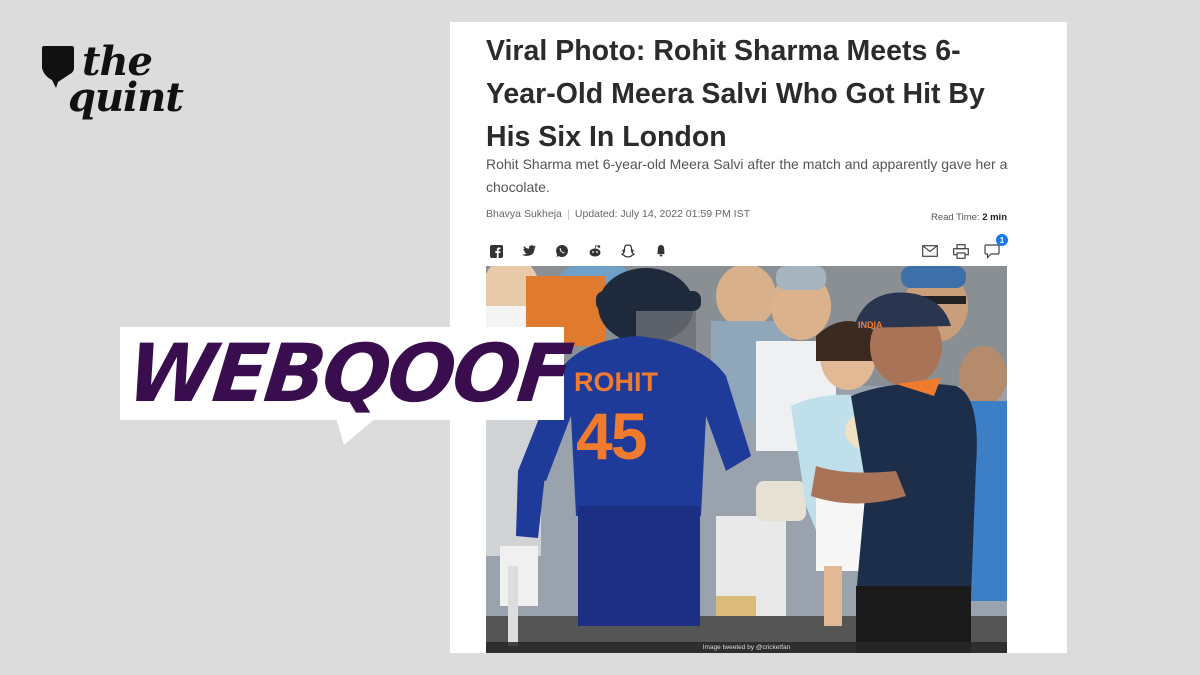 The image size is (1200, 675). What do you see at coordinates (349, 373) in the screenshot?
I see `webqoof-label: WEBQOOF` at bounding box center [349, 373].